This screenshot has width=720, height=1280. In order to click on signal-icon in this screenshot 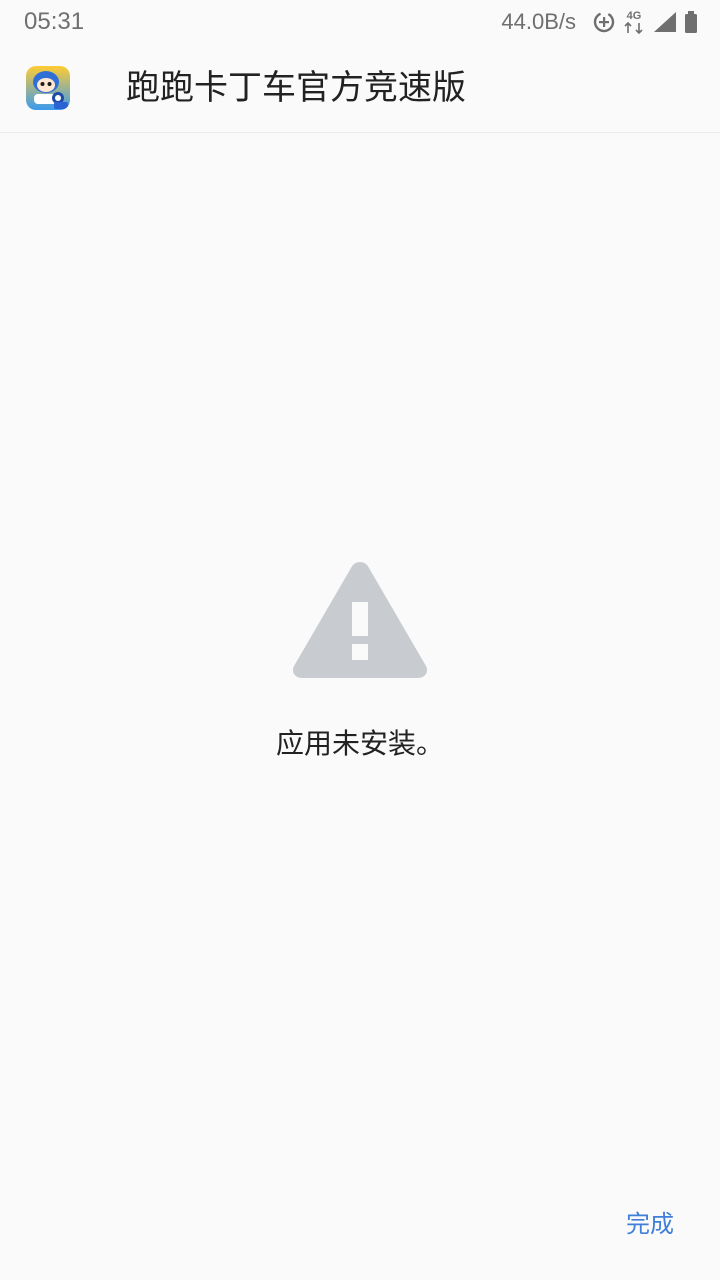, I will do `click(665, 22)`.